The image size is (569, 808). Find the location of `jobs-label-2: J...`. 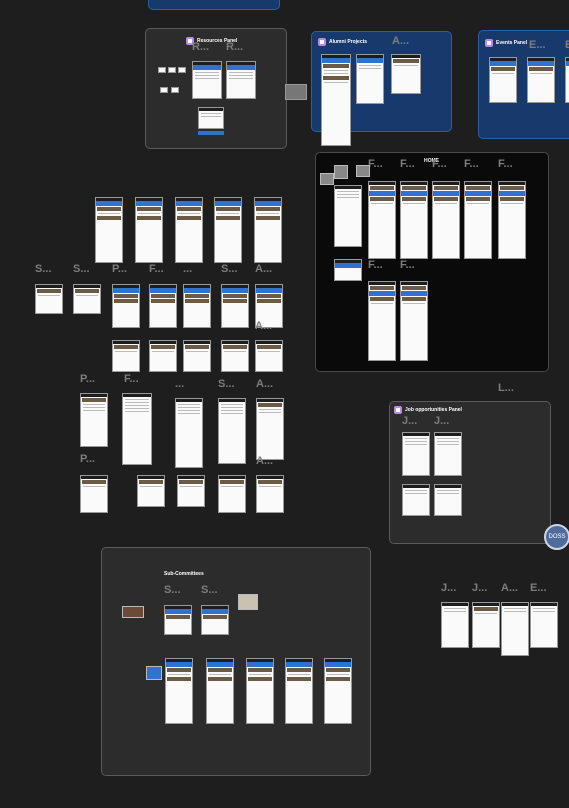

jobs-label-2: J... is located at coordinates (442, 421).